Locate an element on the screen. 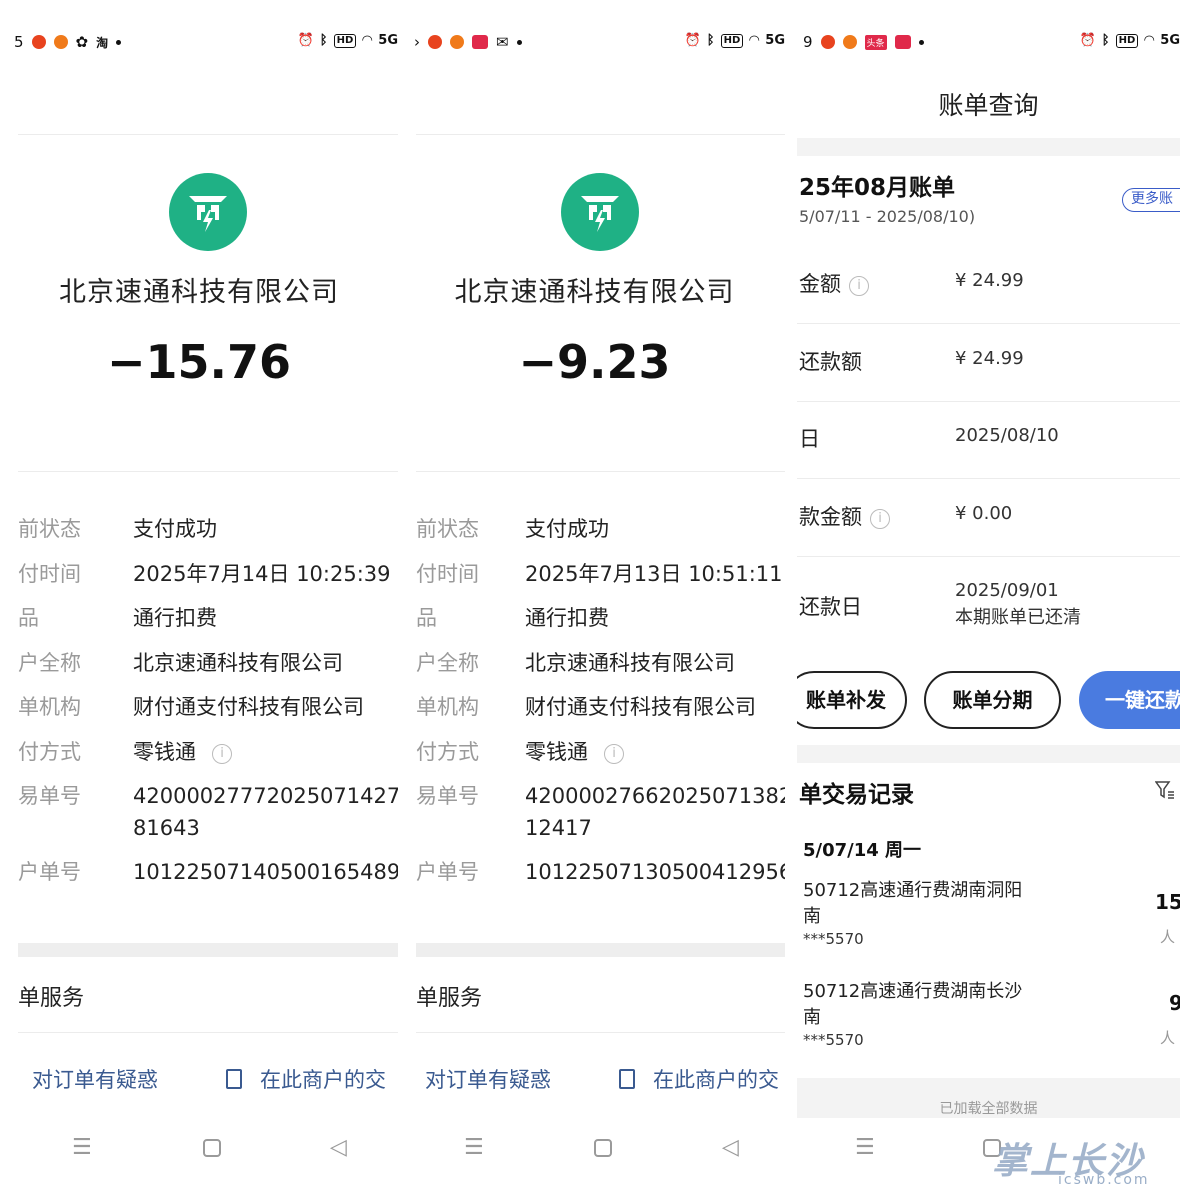 The width and height of the screenshot is (1200, 1200). bill-row-amount: 金额 i ¥ 24.99 is located at coordinates (988, 285).